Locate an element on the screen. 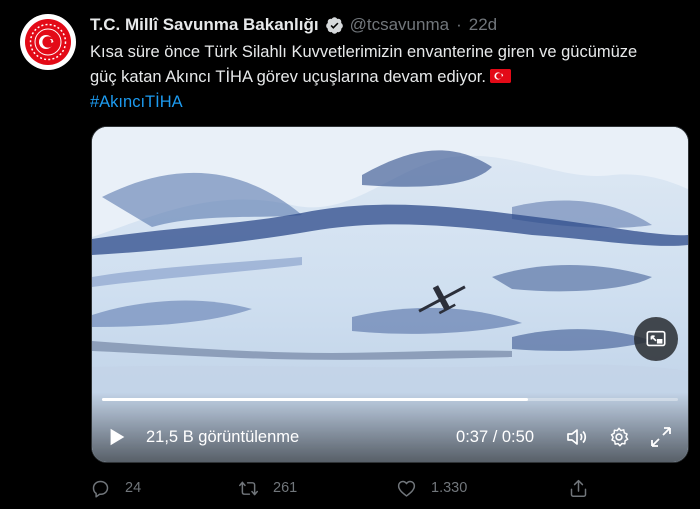 The width and height of the screenshot is (700, 509). fullscreen-button is located at coordinates (661, 437).